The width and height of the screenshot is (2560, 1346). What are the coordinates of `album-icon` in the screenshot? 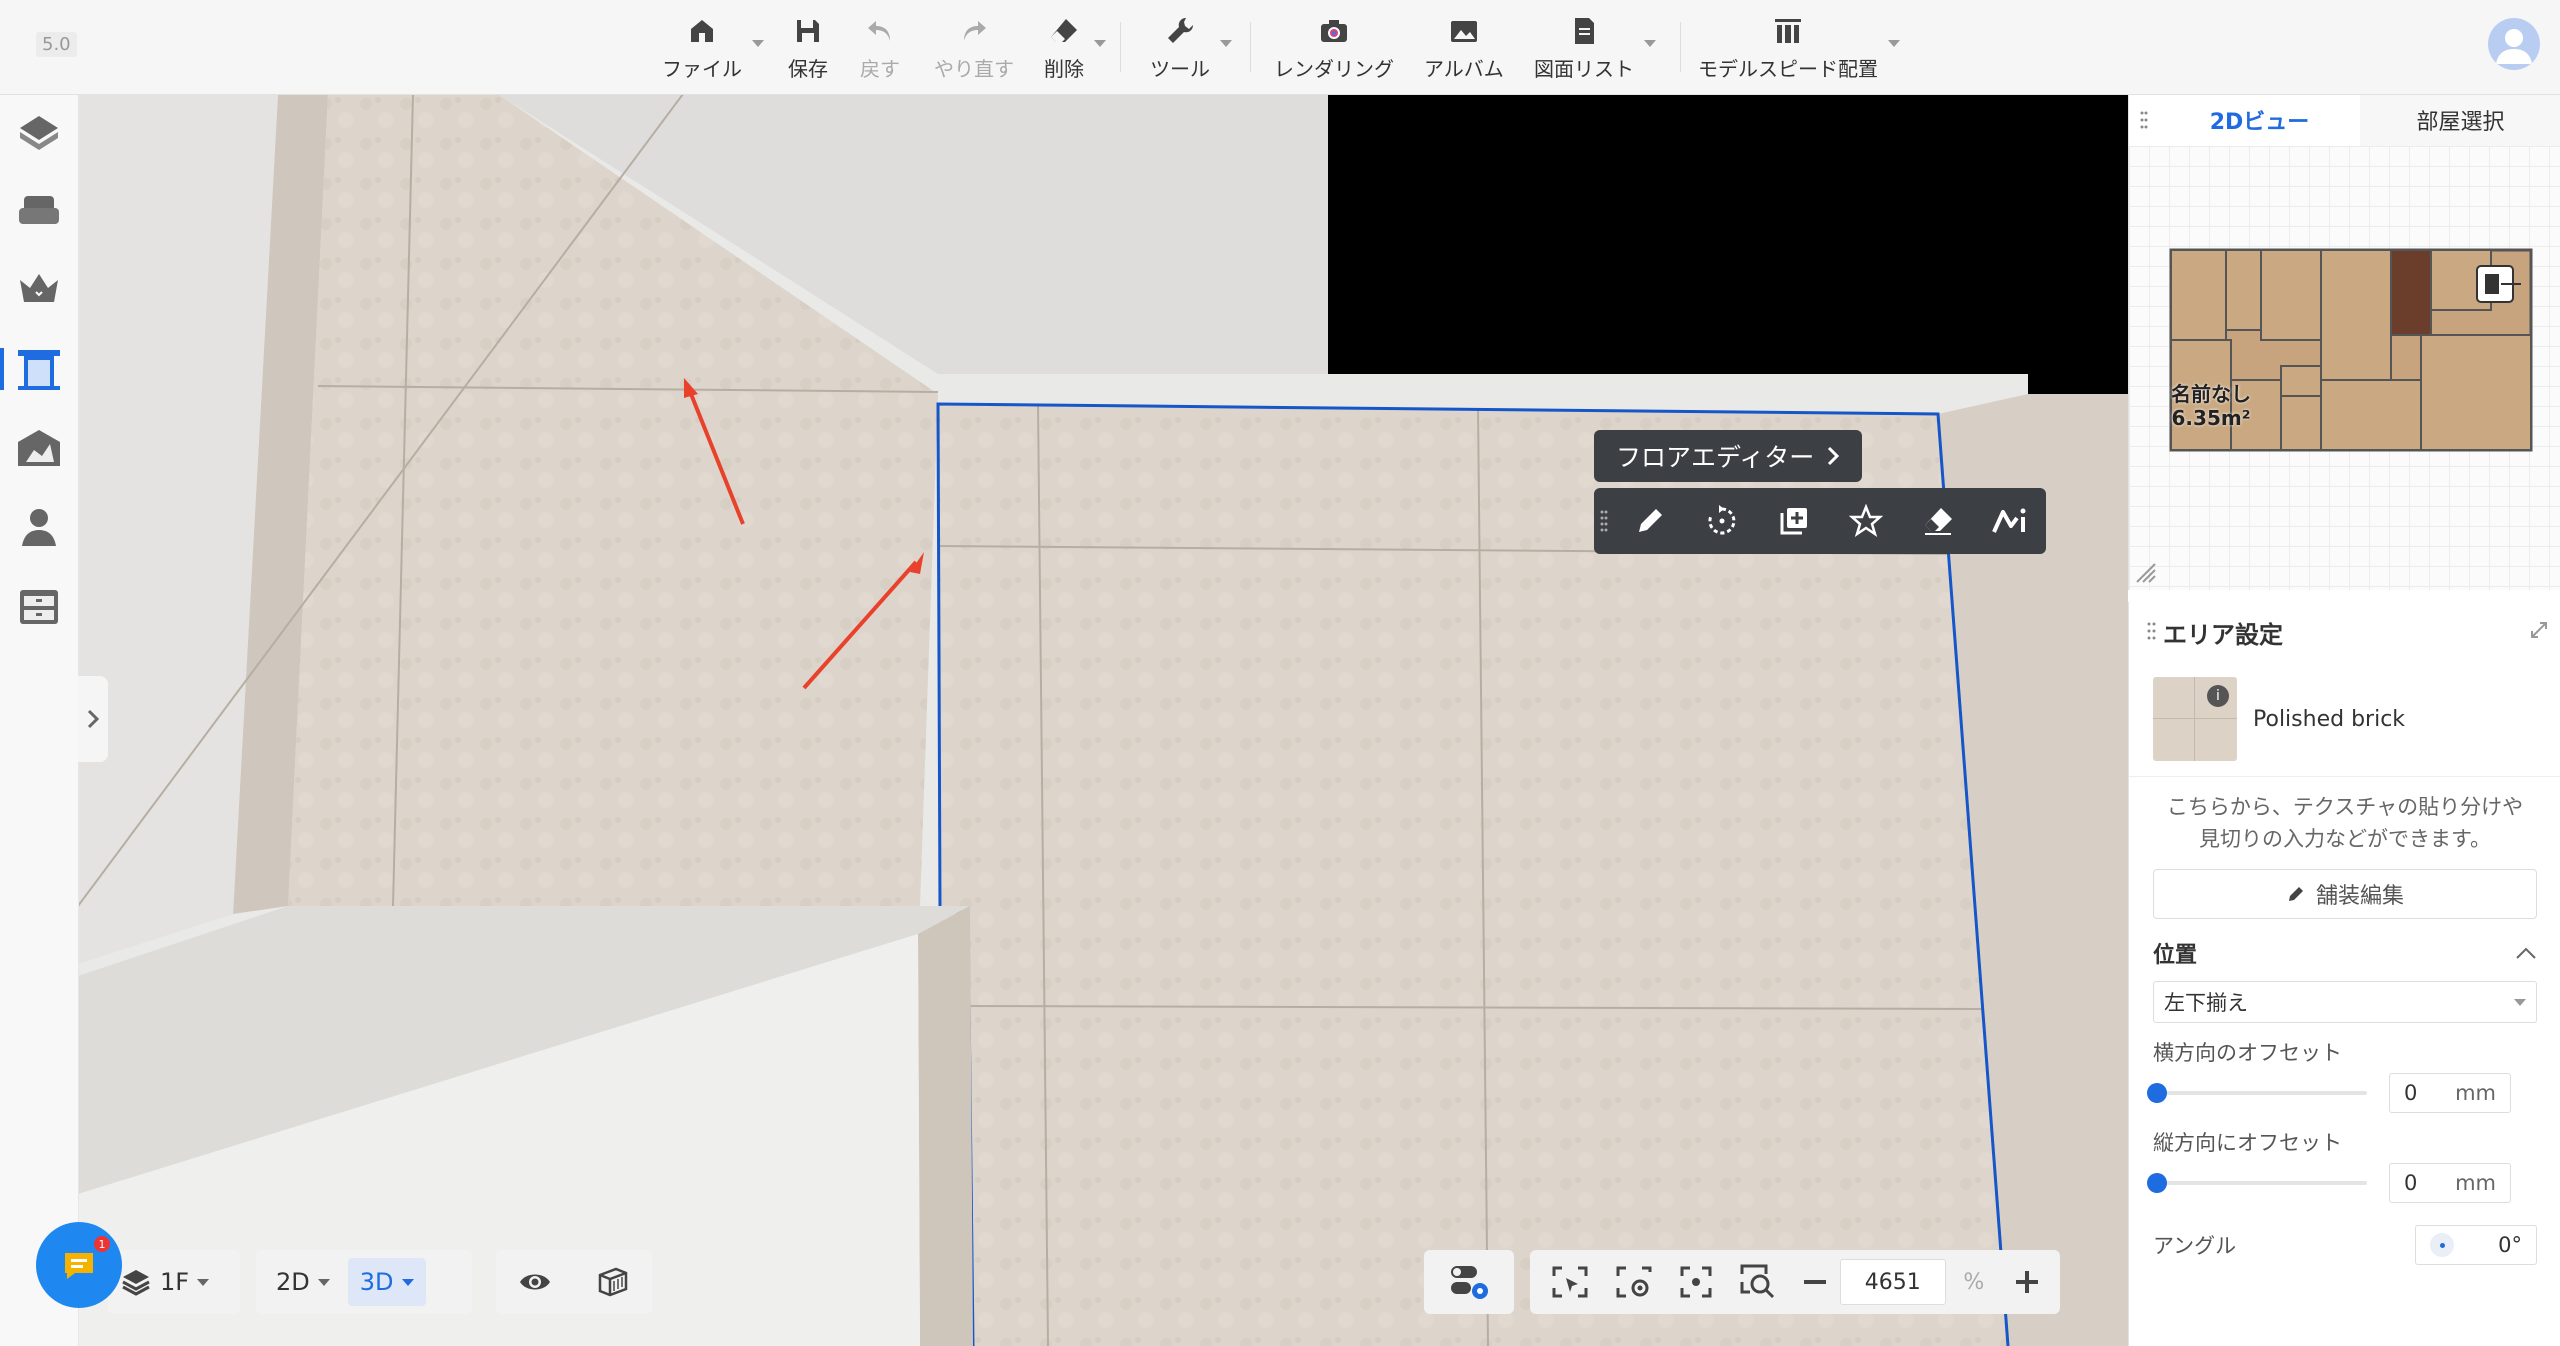 It's located at (1463, 31).